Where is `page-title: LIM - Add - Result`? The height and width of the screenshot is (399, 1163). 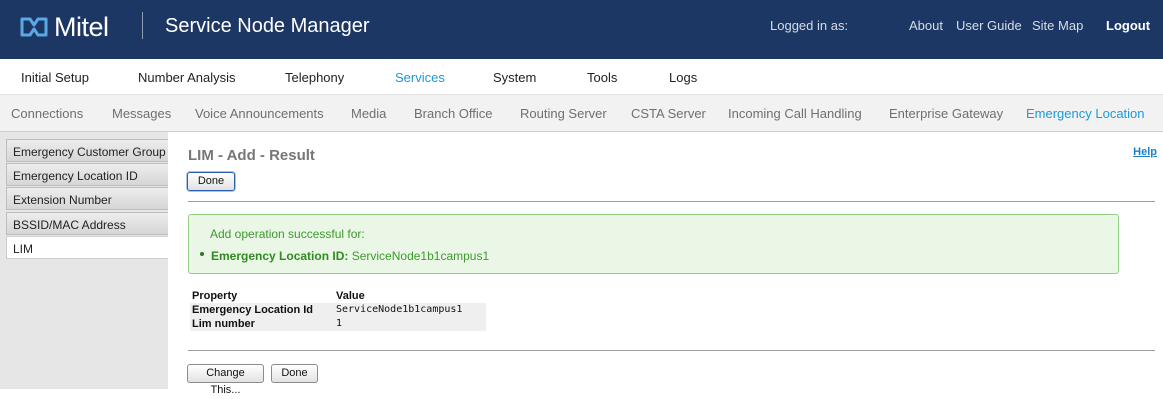
page-title: LIM - Add - Result is located at coordinates (251, 155).